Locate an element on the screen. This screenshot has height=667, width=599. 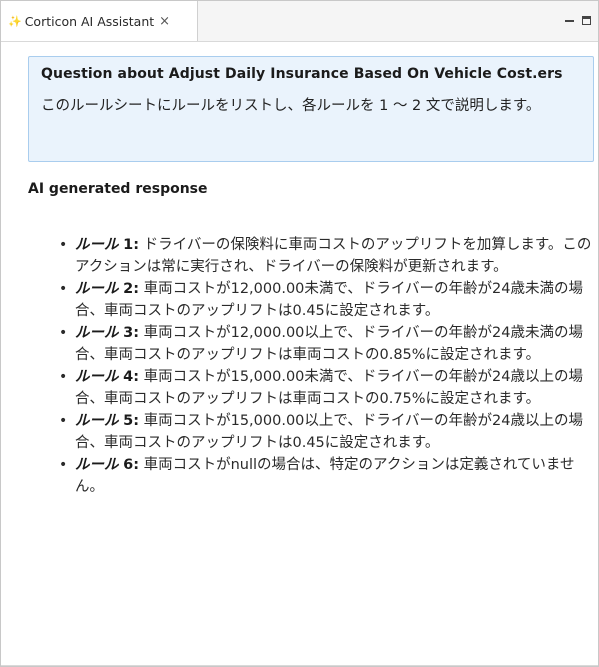
tab-title: Corticon AI Assistant is located at coordinates (89, 21).